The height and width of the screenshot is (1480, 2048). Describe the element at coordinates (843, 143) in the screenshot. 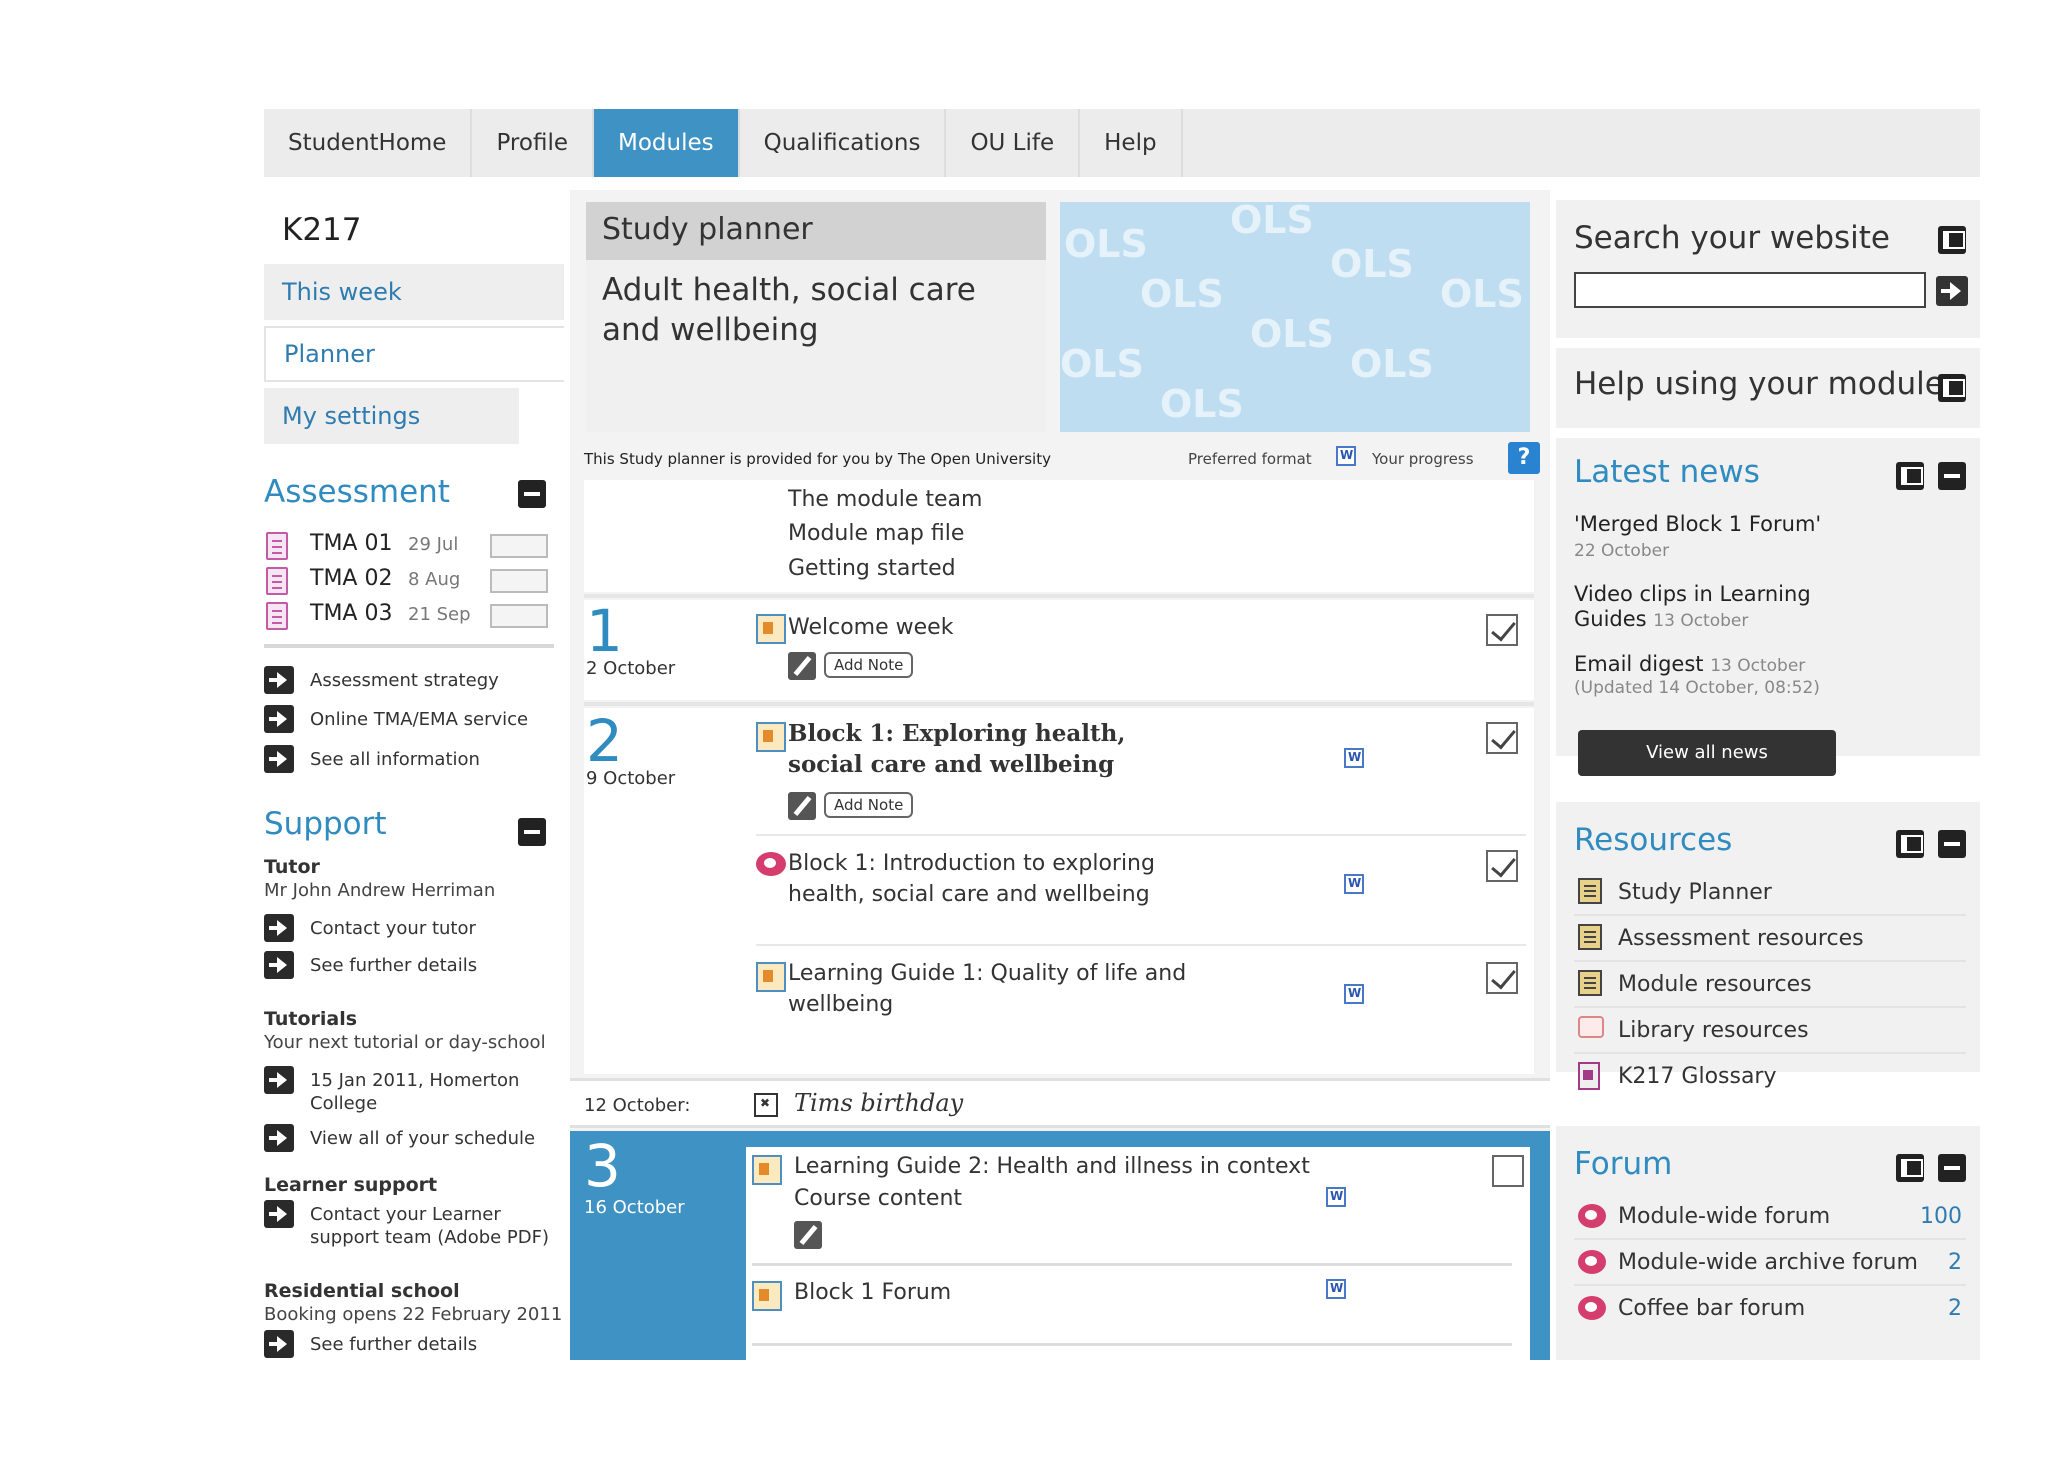

I see `tab-qualifications: Qualifications` at that location.